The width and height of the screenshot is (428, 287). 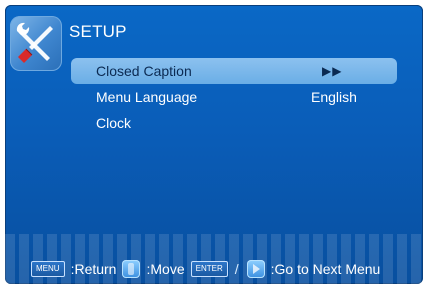 What do you see at coordinates (131, 269) in the screenshot?
I see `move-icon` at bounding box center [131, 269].